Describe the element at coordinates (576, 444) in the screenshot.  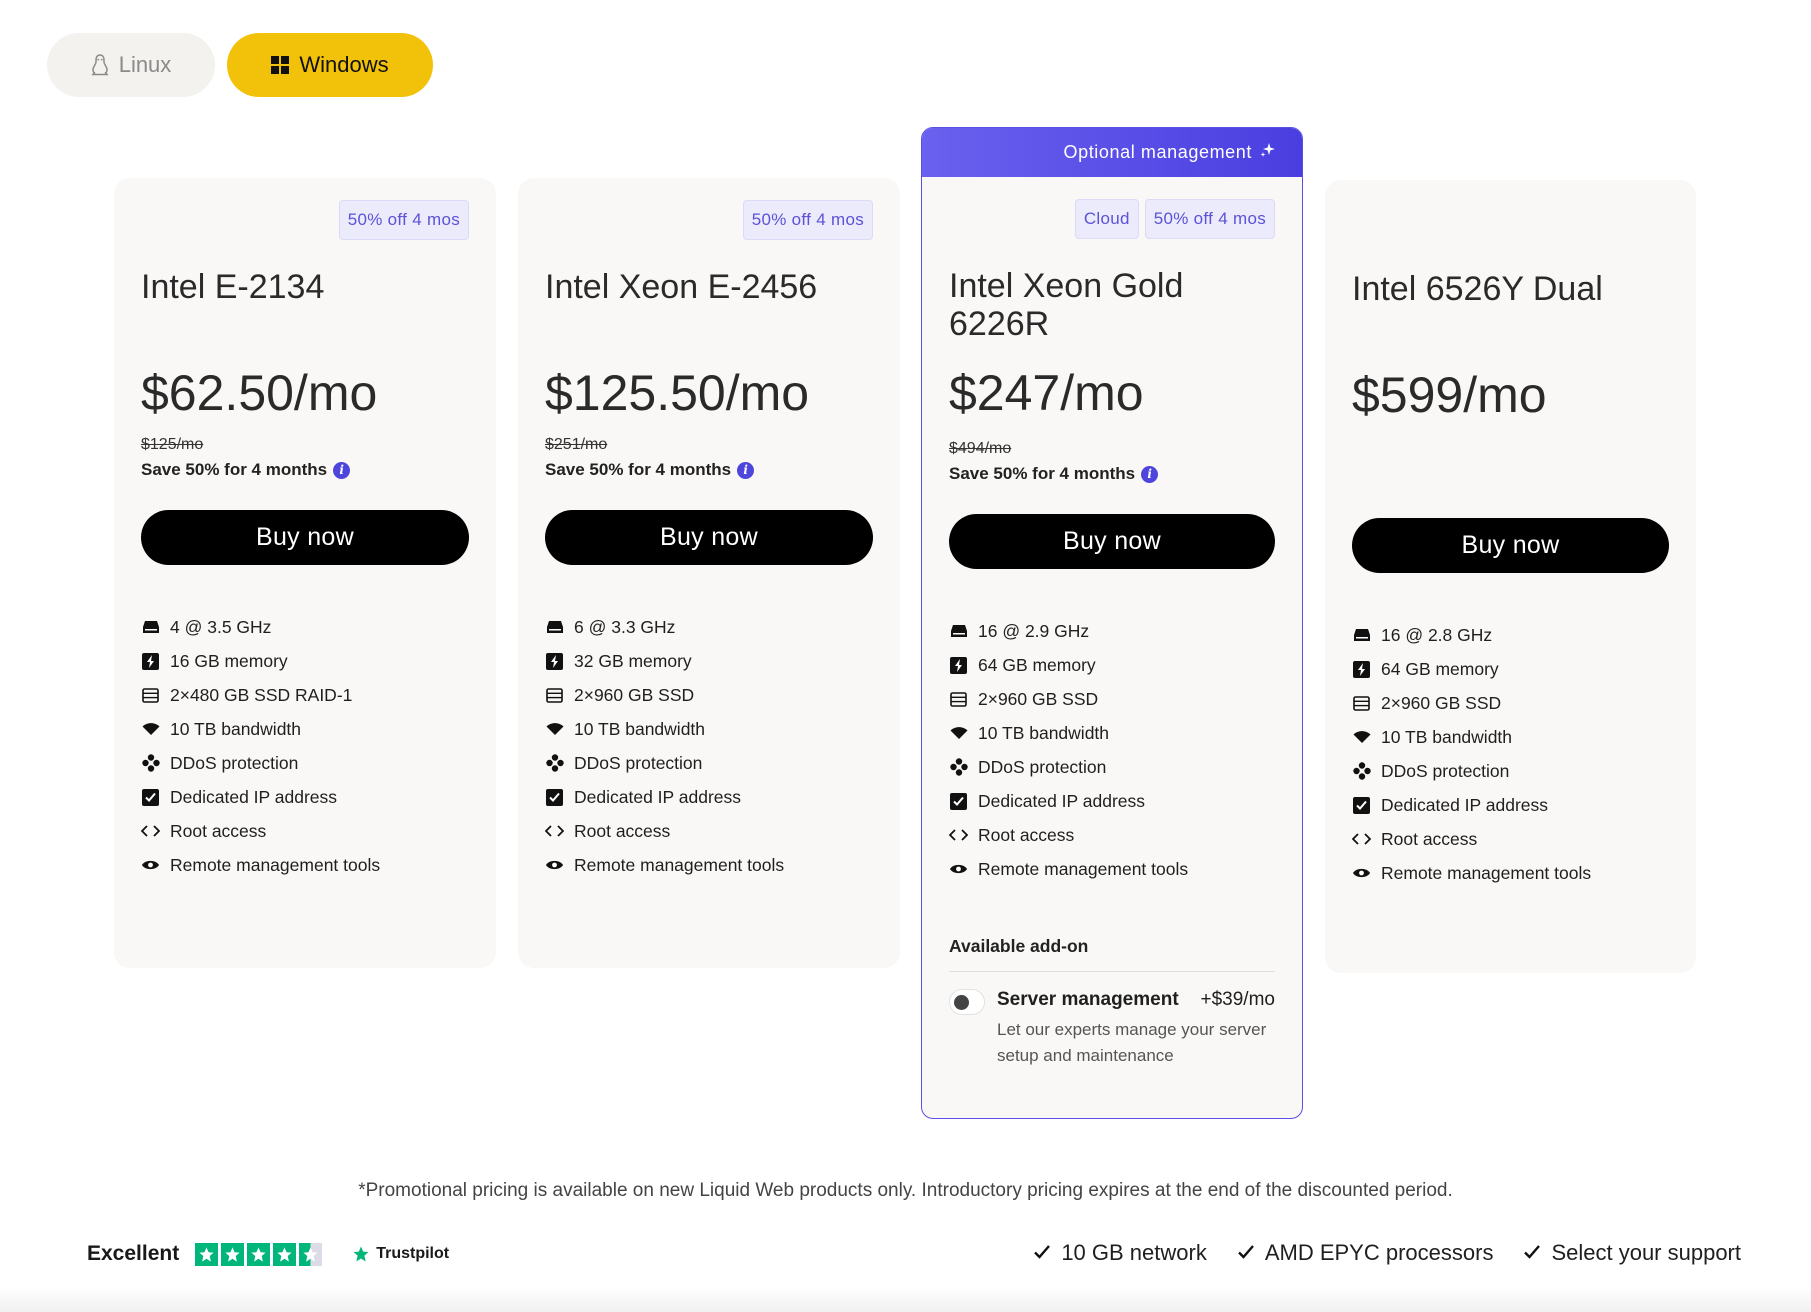
I see `original-price: $251/mo` at that location.